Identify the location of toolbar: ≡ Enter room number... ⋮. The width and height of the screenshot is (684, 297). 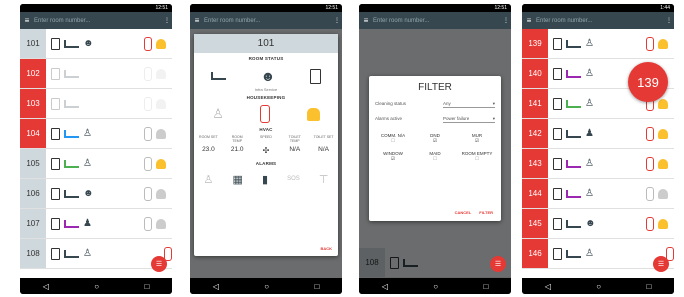
(266, 20).